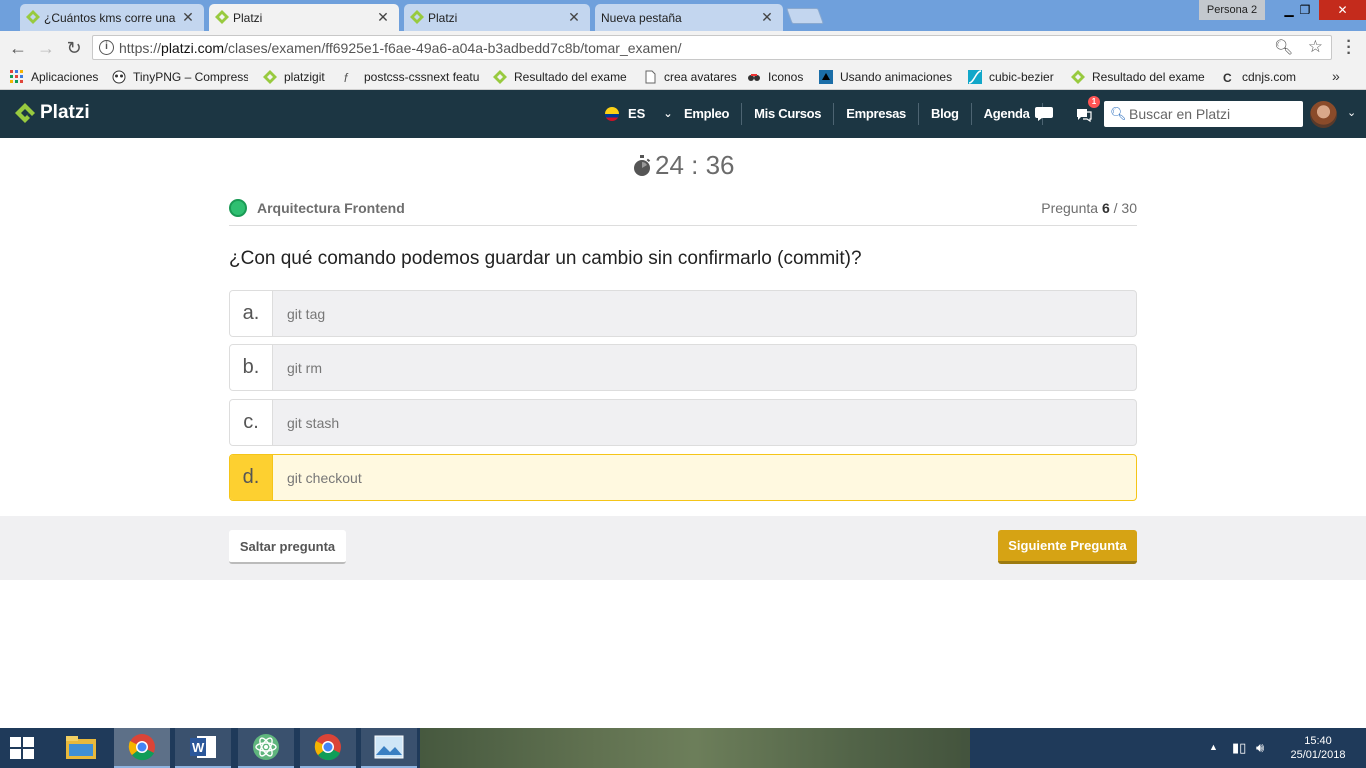 This screenshot has width=1366, height=768. Describe the element at coordinates (1044, 114) in the screenshot. I see `chat-icon` at that location.